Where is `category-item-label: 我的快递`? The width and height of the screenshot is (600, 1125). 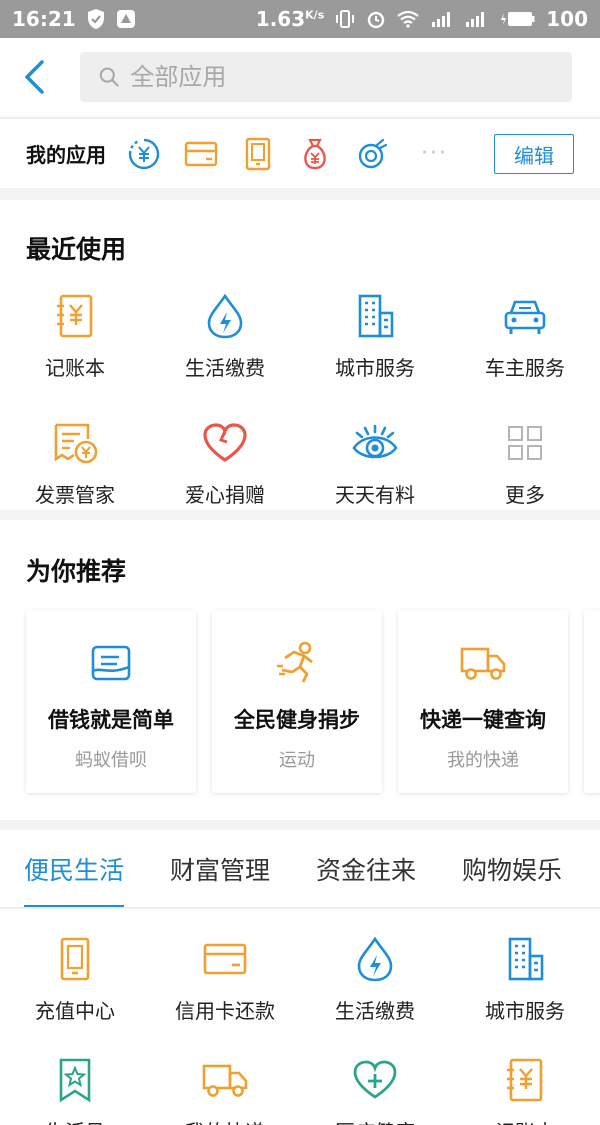
category-item-label: 我的快递 is located at coordinates (225, 1120).